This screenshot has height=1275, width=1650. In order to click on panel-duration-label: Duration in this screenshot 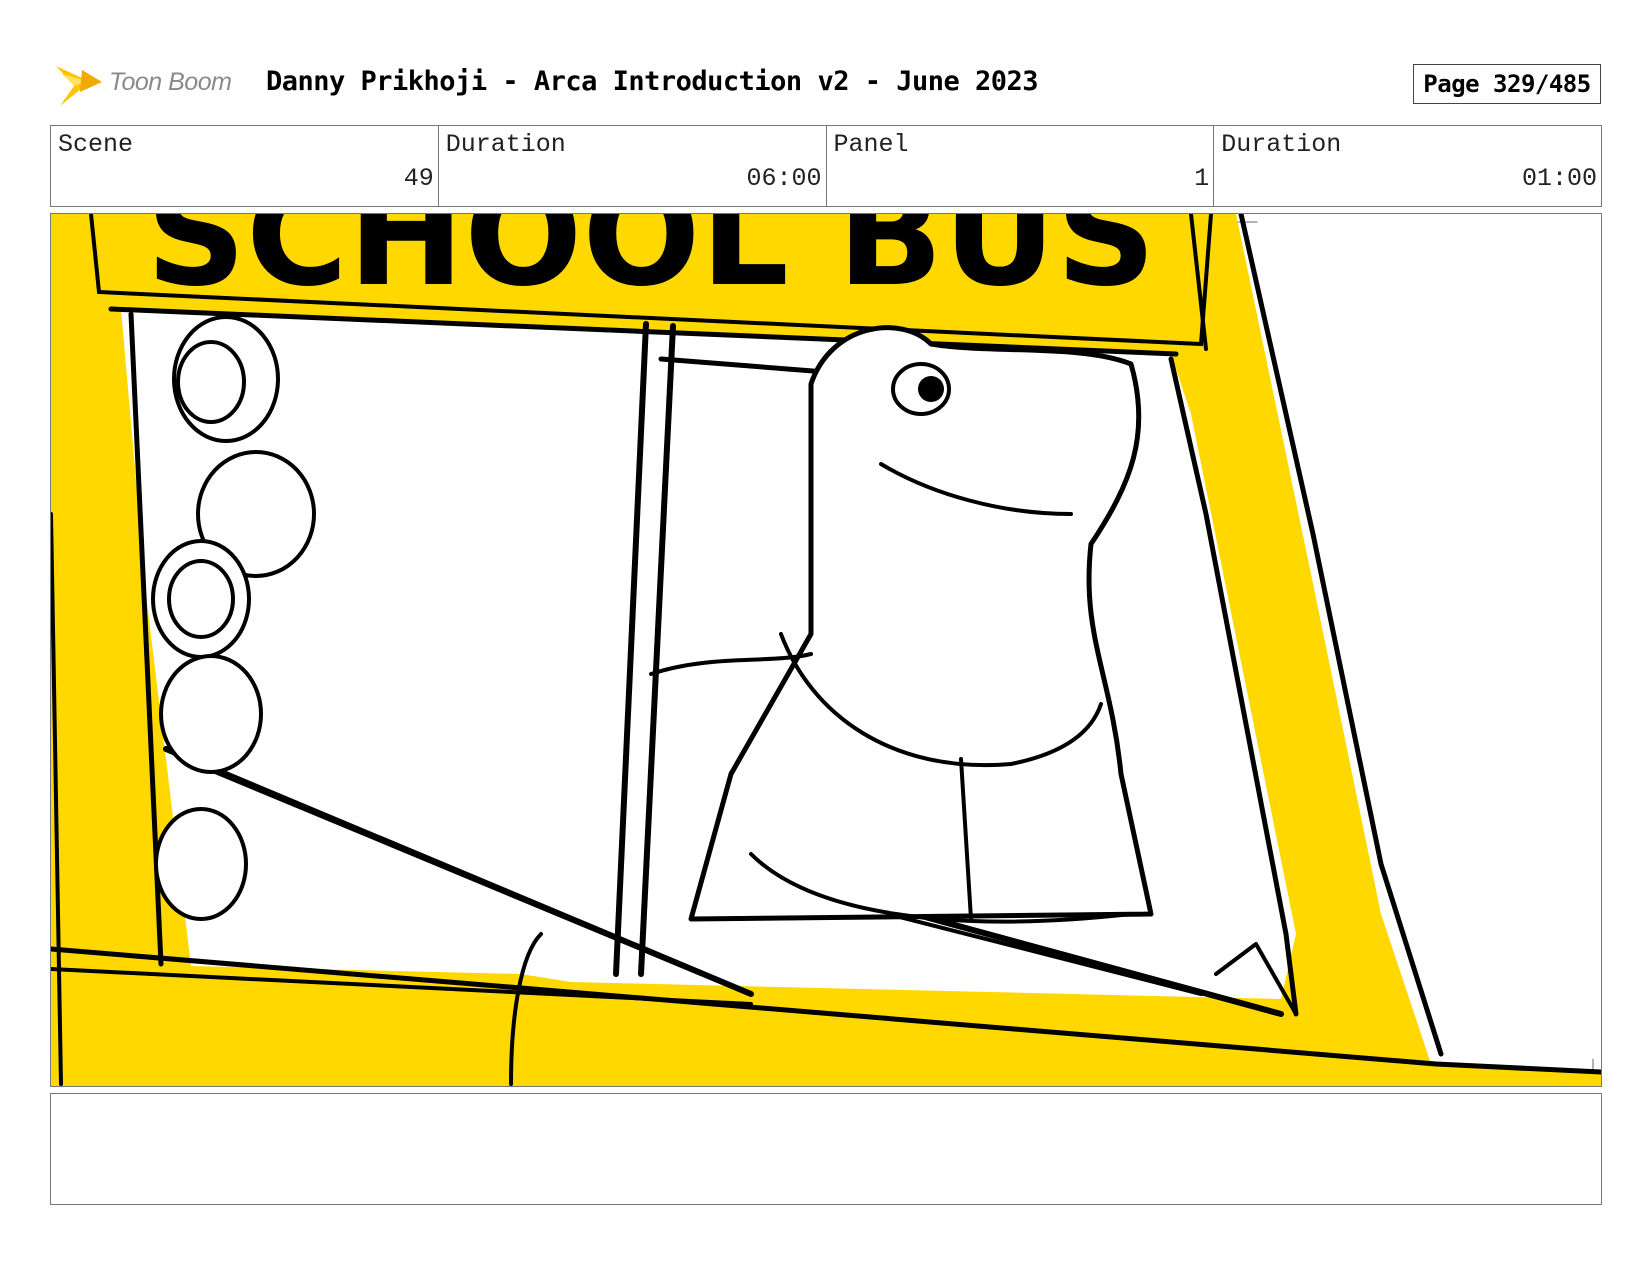, I will do `click(1281, 144)`.